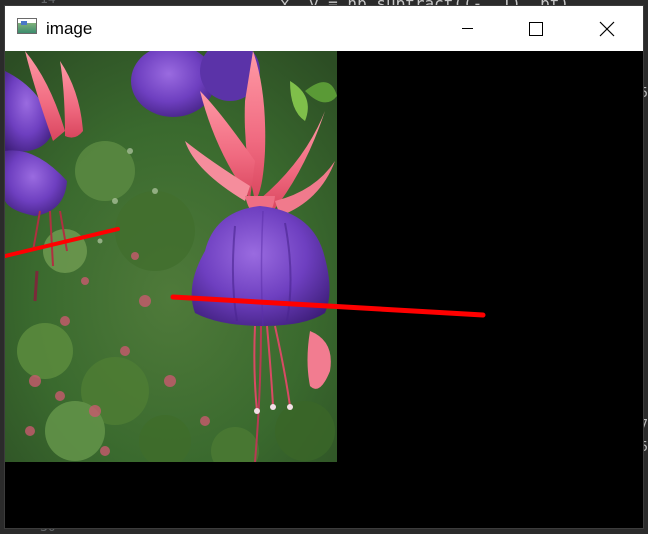  I want to click on drawn-lines-overlay, so click(245, 272).